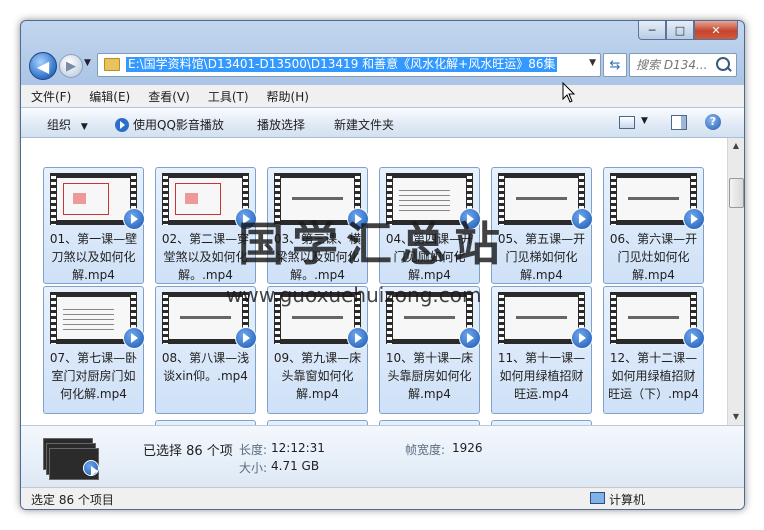  I want to click on selection-thumbnail-stack, so click(71, 458).